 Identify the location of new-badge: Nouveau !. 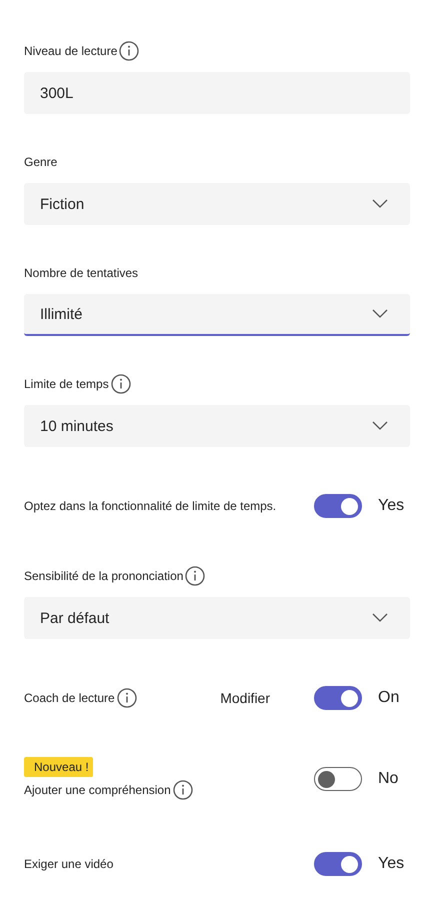
(58, 767).